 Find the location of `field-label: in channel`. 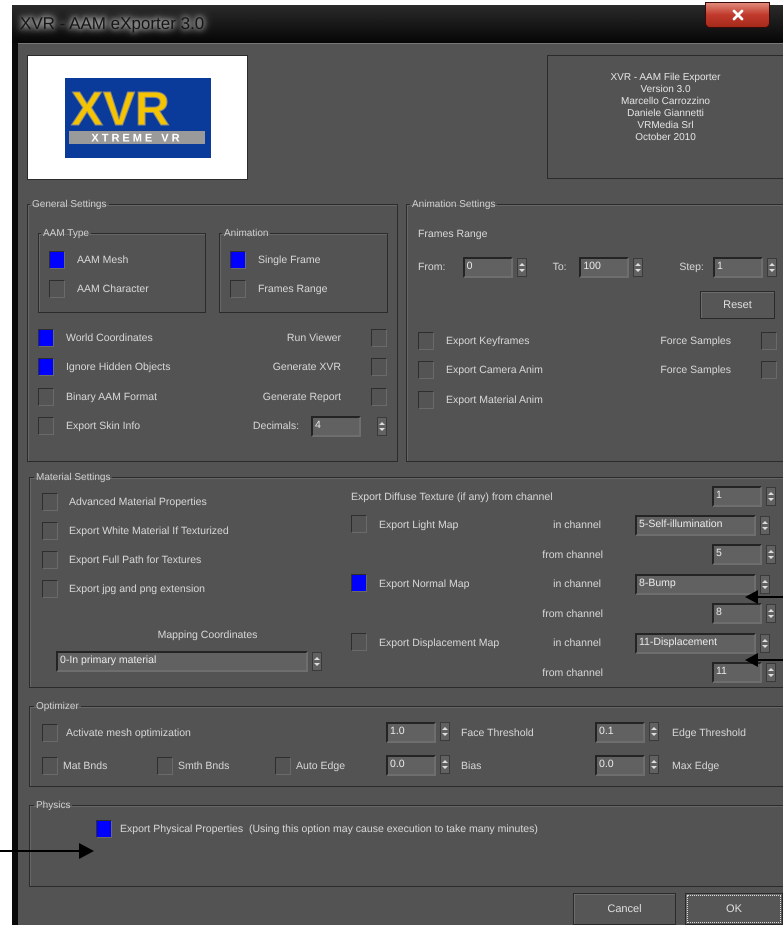

field-label: in channel is located at coordinates (576, 584).